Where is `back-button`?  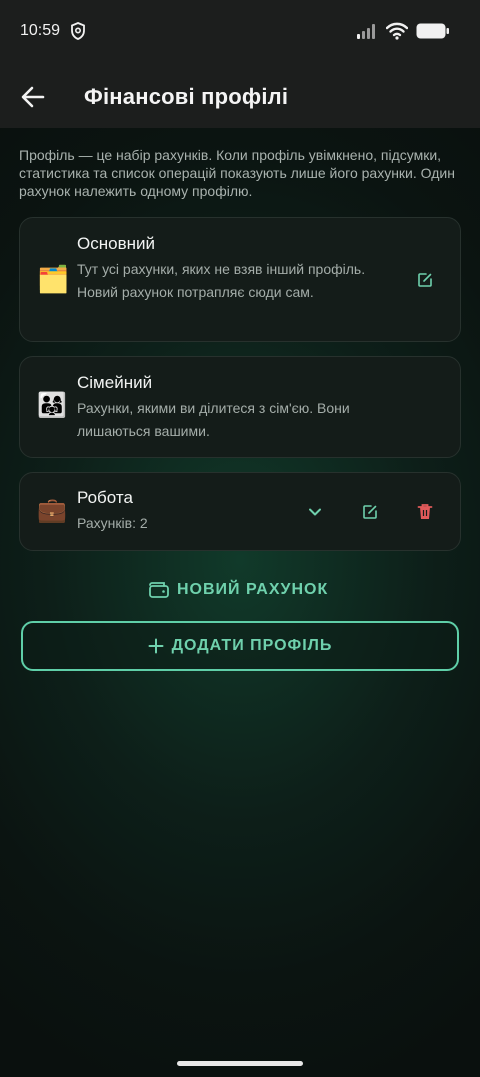 back-button is located at coordinates (33, 97).